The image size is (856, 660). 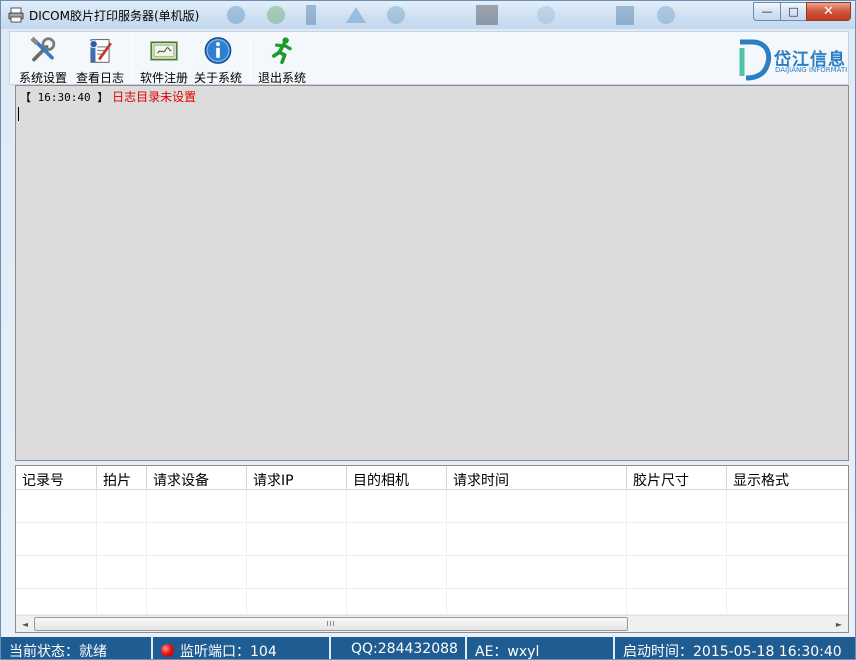 I want to click on status-state: 当前状态：就绪, so click(x=77, y=648).